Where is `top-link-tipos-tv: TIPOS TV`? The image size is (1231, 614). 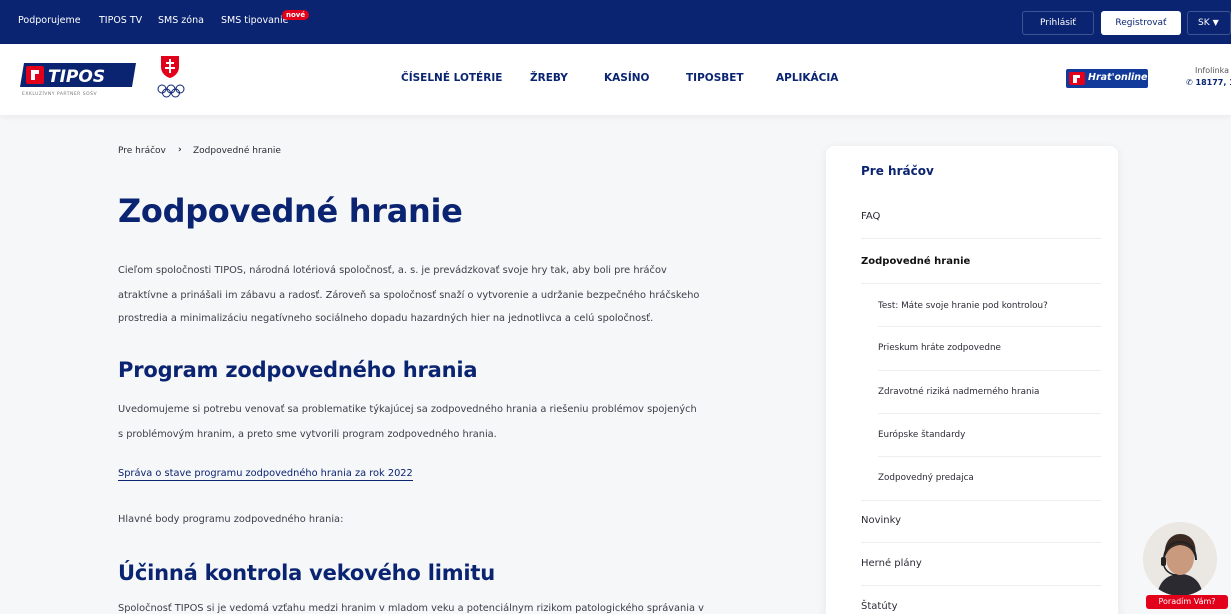
top-link-tipos-tv: TIPOS TV is located at coordinates (120, 20).